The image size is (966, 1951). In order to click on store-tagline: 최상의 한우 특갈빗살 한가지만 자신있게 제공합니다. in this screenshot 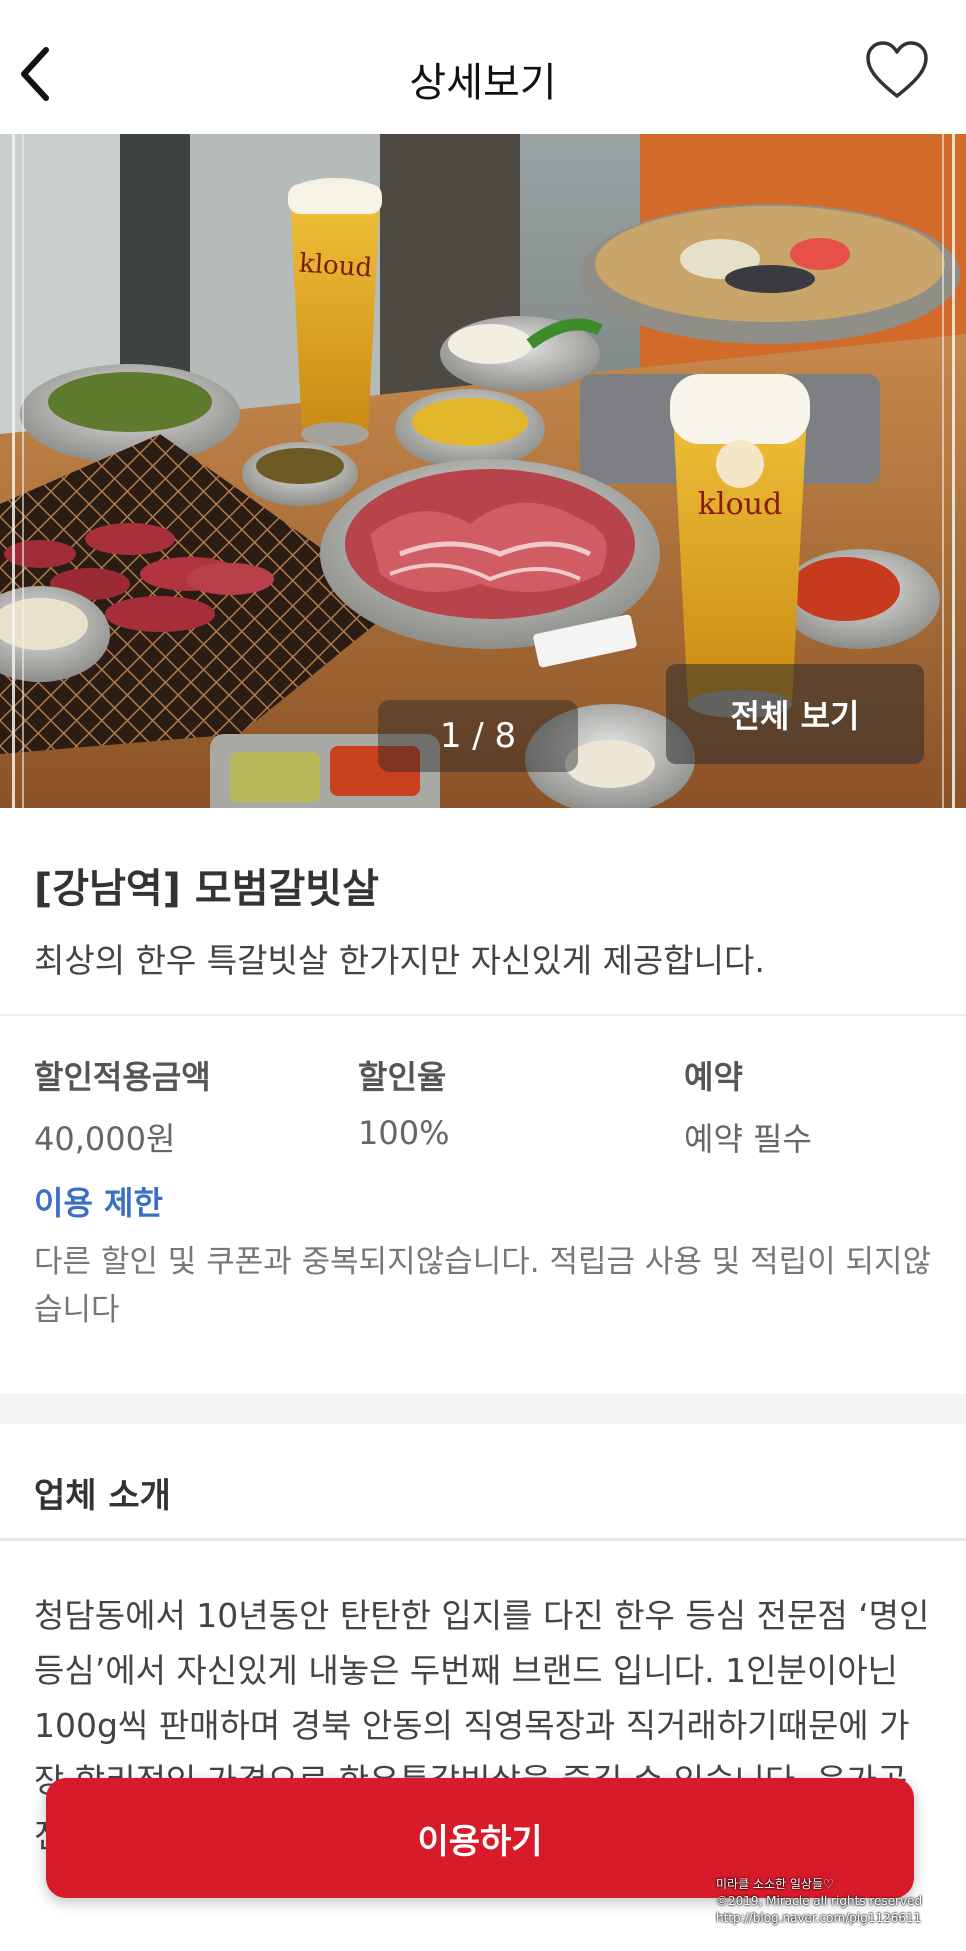, I will do `click(399, 960)`.